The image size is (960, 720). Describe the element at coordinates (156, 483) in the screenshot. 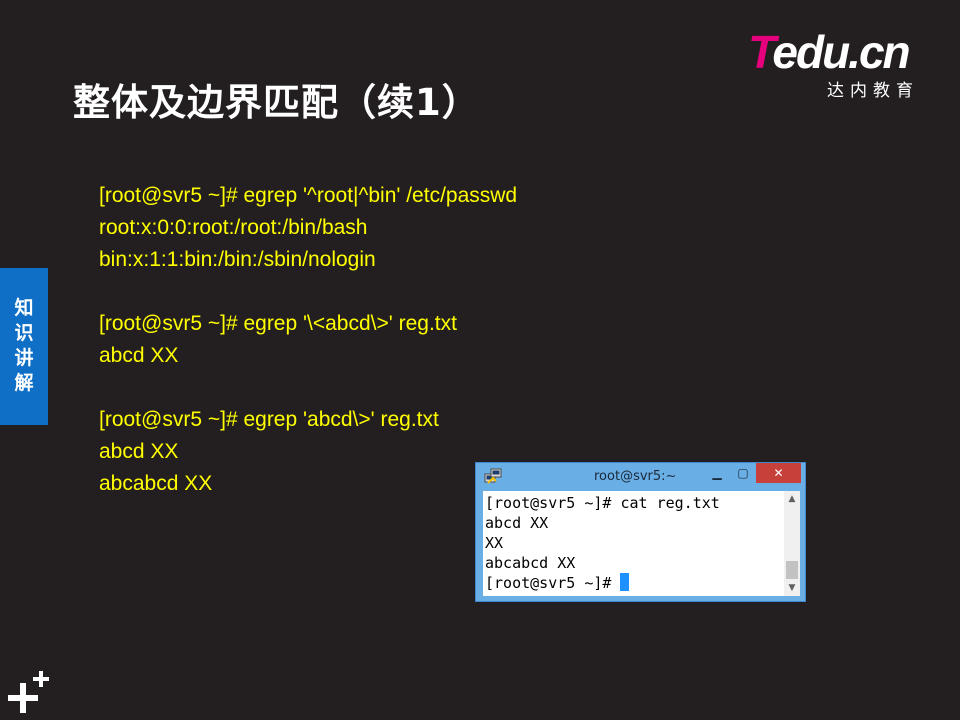

I see `code-line: abcabcd XX` at that location.